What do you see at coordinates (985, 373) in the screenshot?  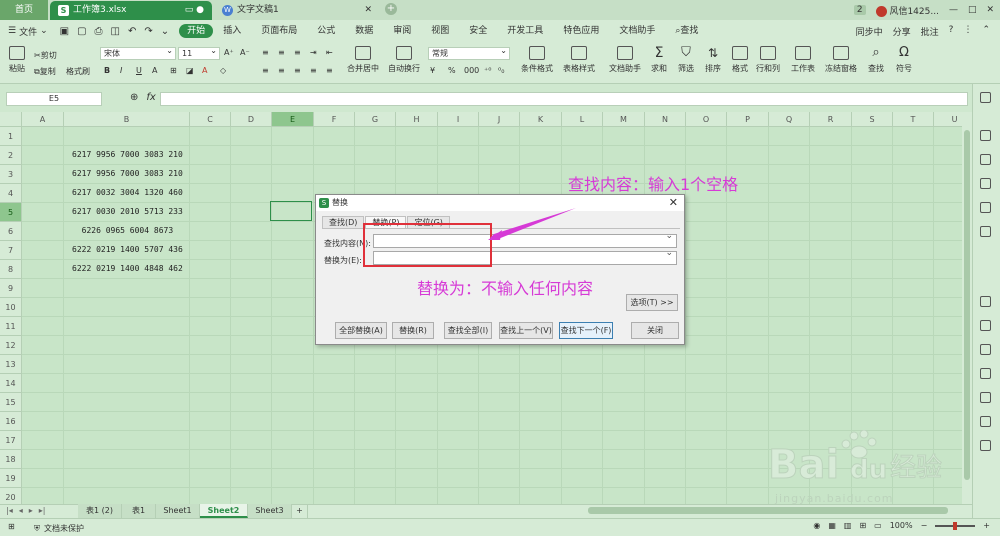 I see `side-image-icon` at bounding box center [985, 373].